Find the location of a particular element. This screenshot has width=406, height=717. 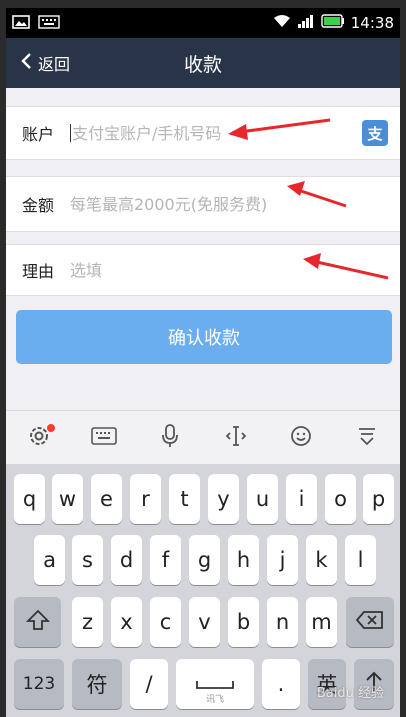

cursor-control is located at coordinates (236, 438).